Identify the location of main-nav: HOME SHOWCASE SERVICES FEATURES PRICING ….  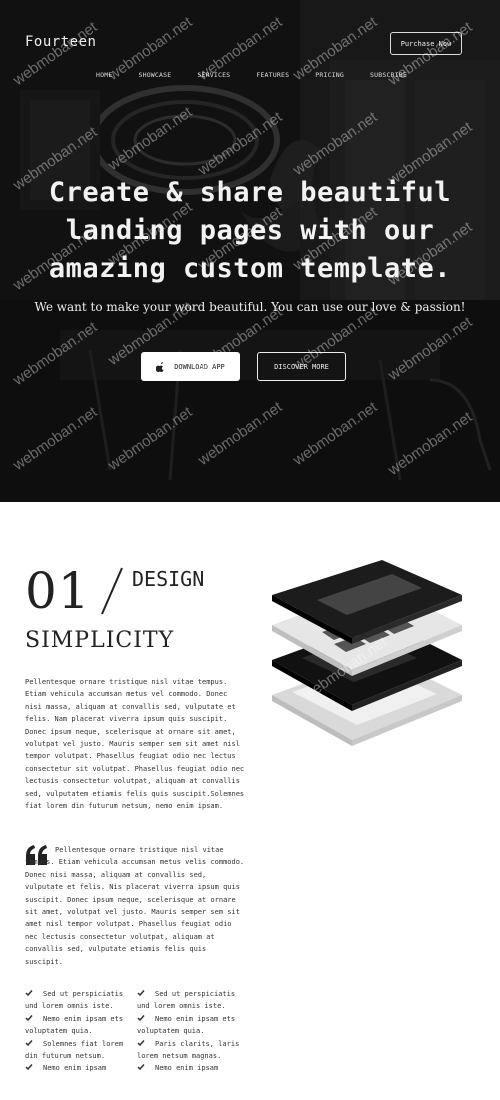
(264, 77).